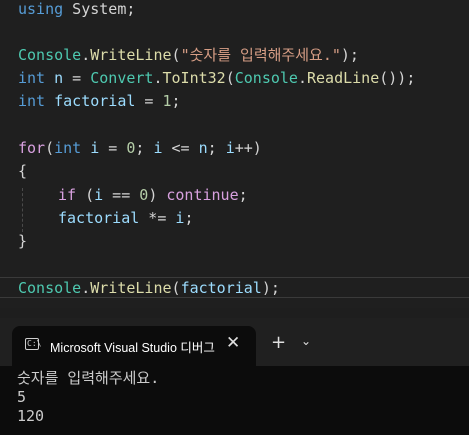  I want to click on punct-token: ++), so click(248, 148).